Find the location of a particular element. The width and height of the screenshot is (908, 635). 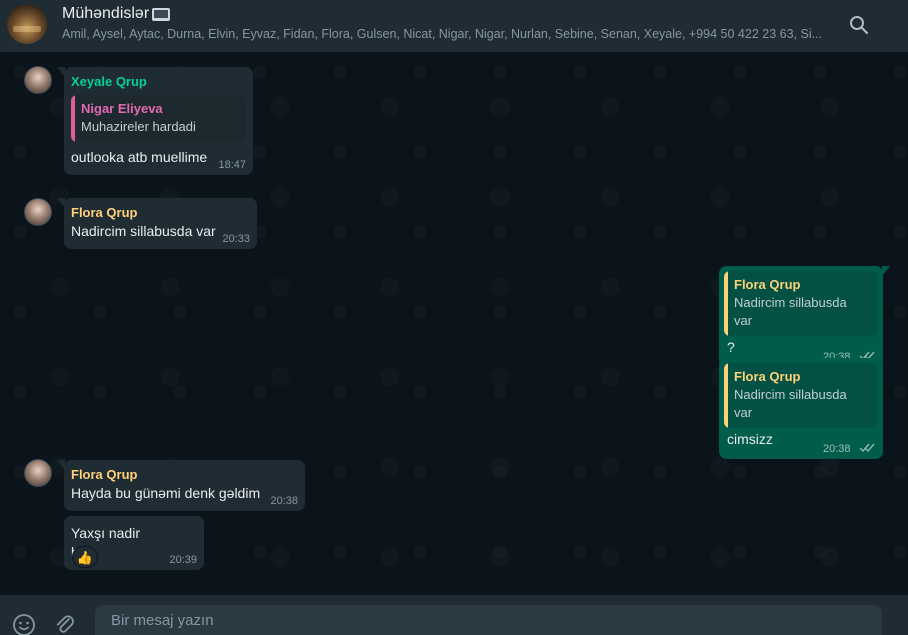

laptop-emoji-icon is located at coordinates (161, 14).